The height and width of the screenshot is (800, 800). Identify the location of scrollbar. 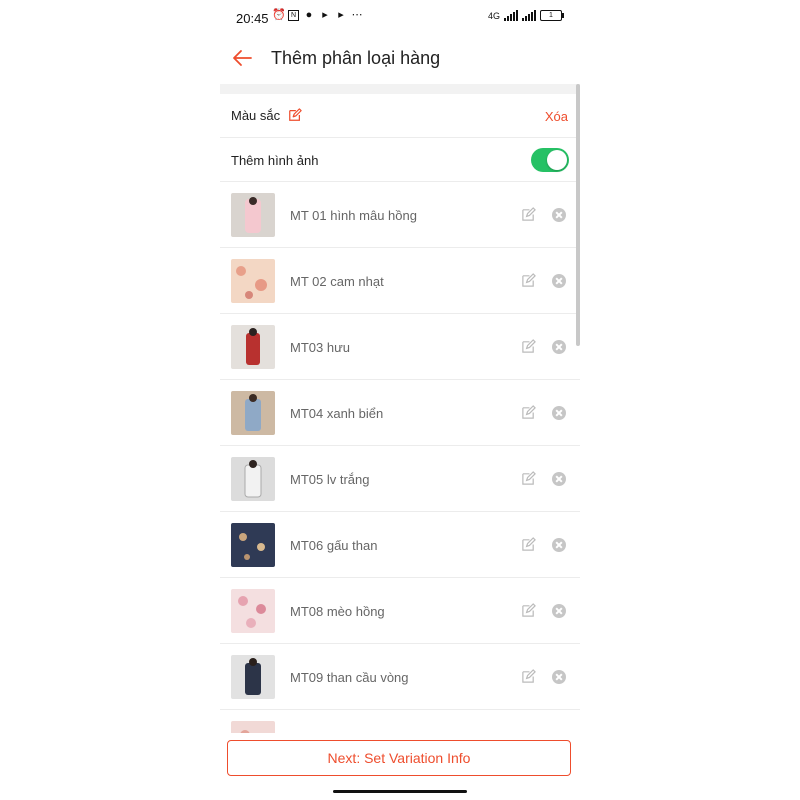
(578, 215).